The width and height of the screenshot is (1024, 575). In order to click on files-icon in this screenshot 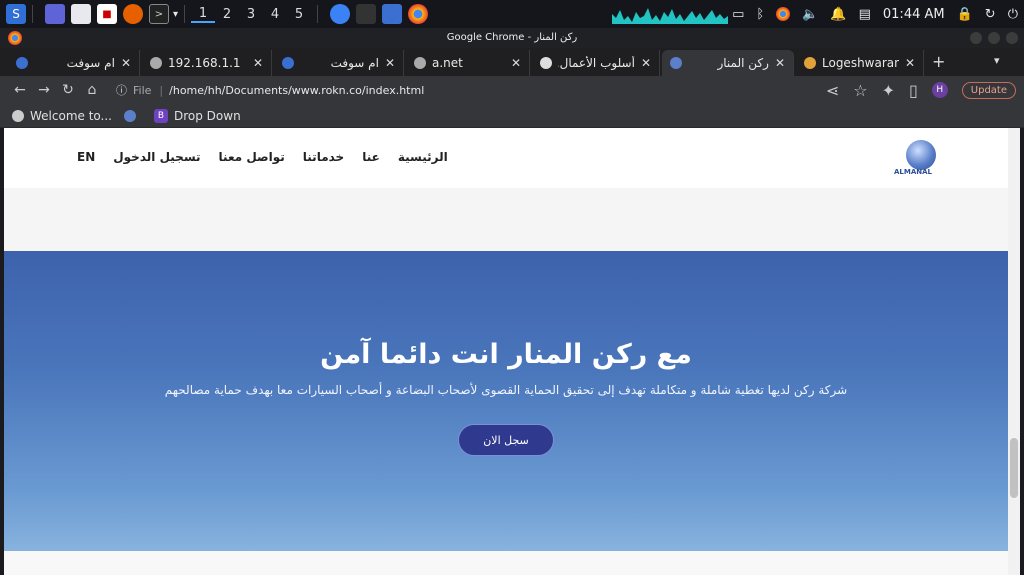, I will do `click(81, 14)`.